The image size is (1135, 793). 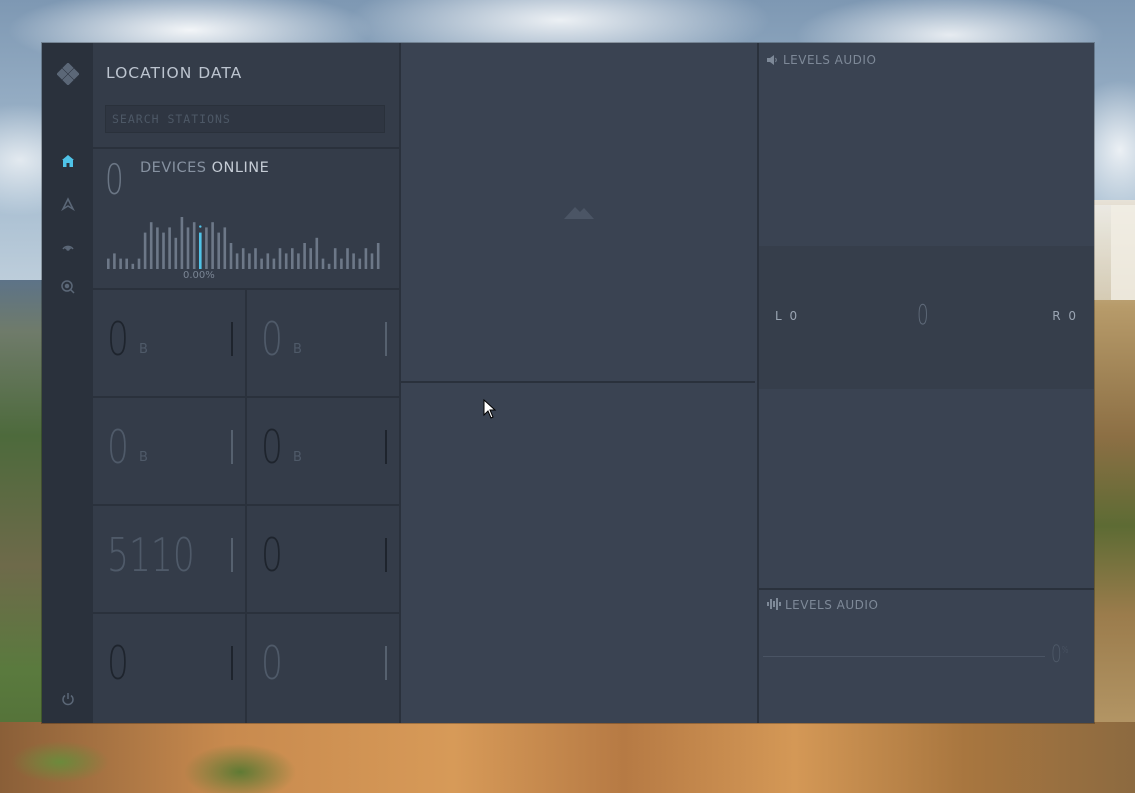 I want to click on audio-levels-card: LEVELS AUDIO 0%, so click(x=926, y=656).